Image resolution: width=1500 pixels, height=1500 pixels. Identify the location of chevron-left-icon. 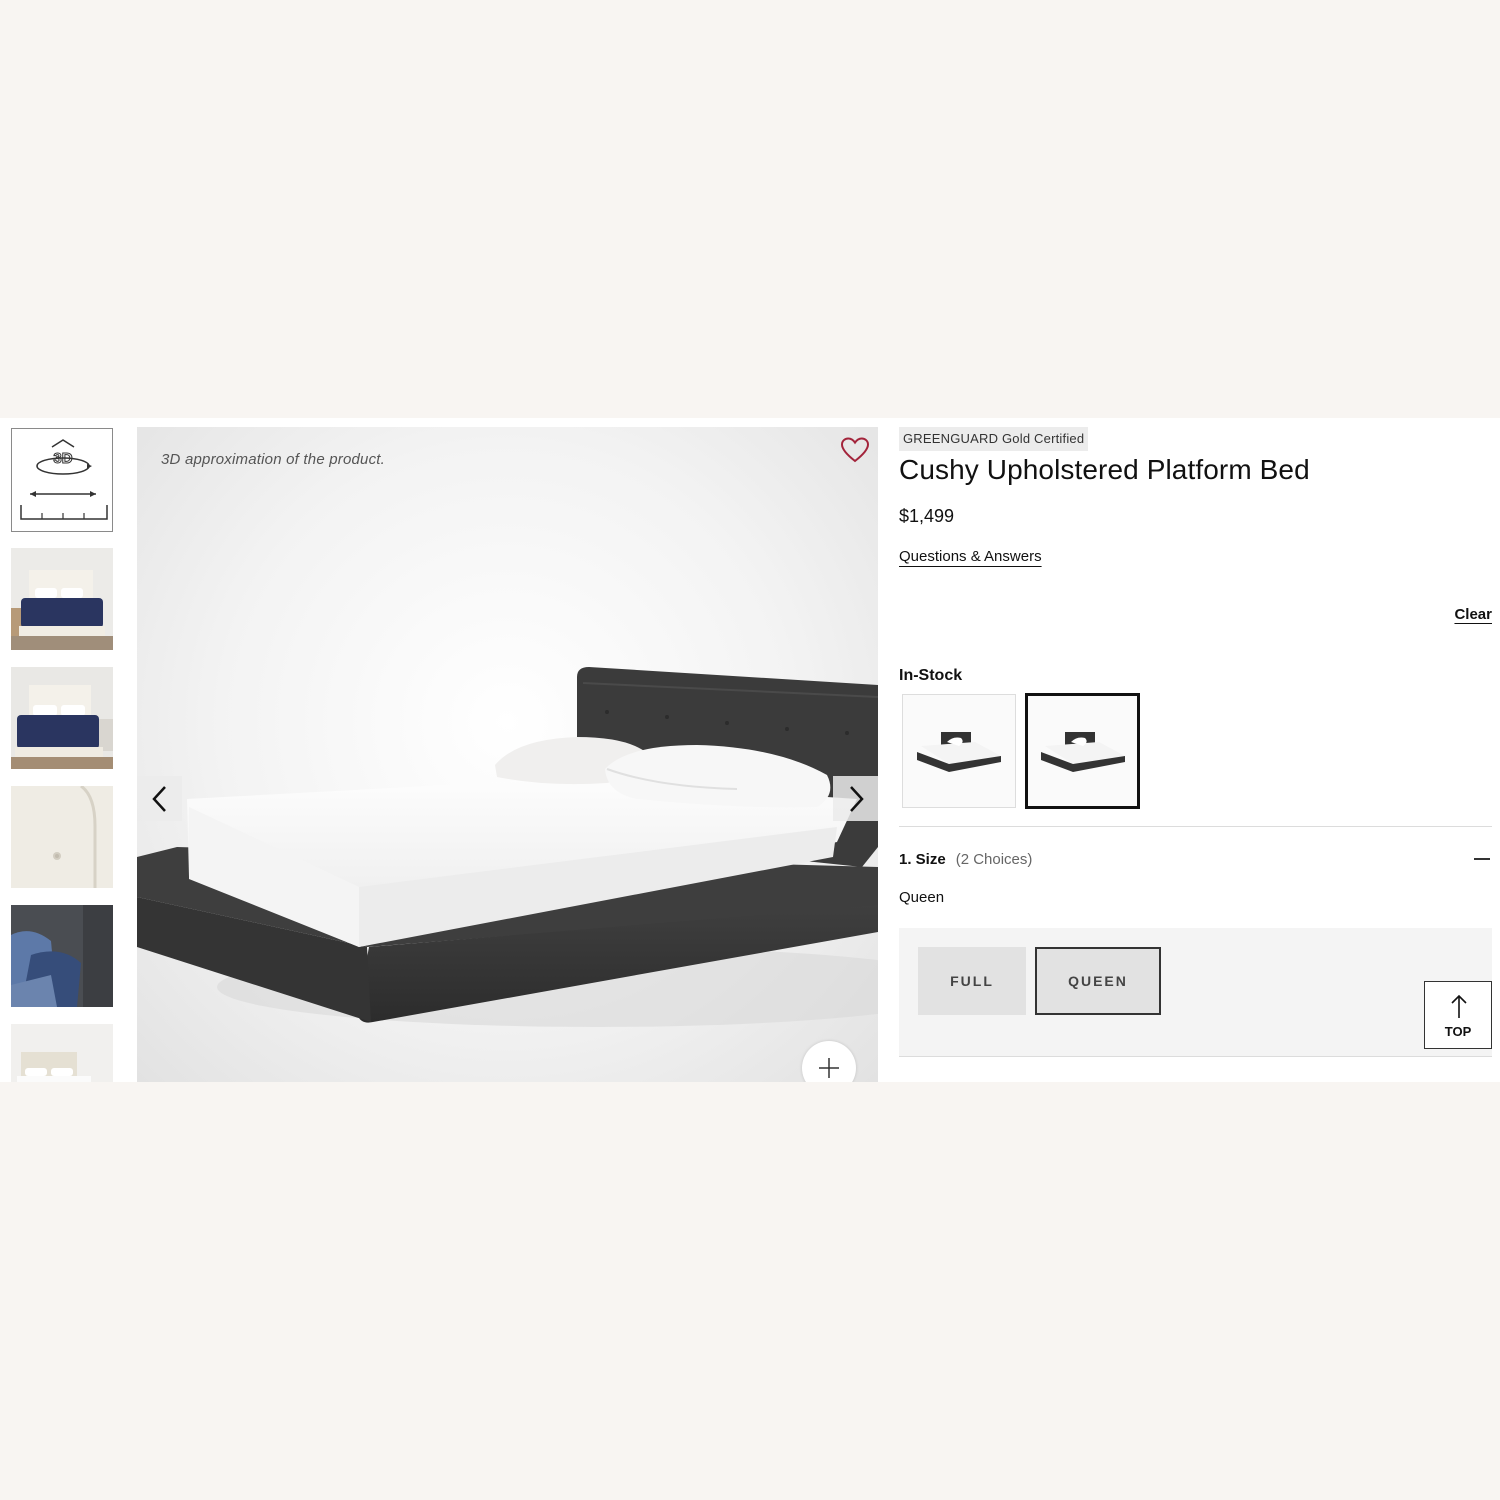
(158, 798).